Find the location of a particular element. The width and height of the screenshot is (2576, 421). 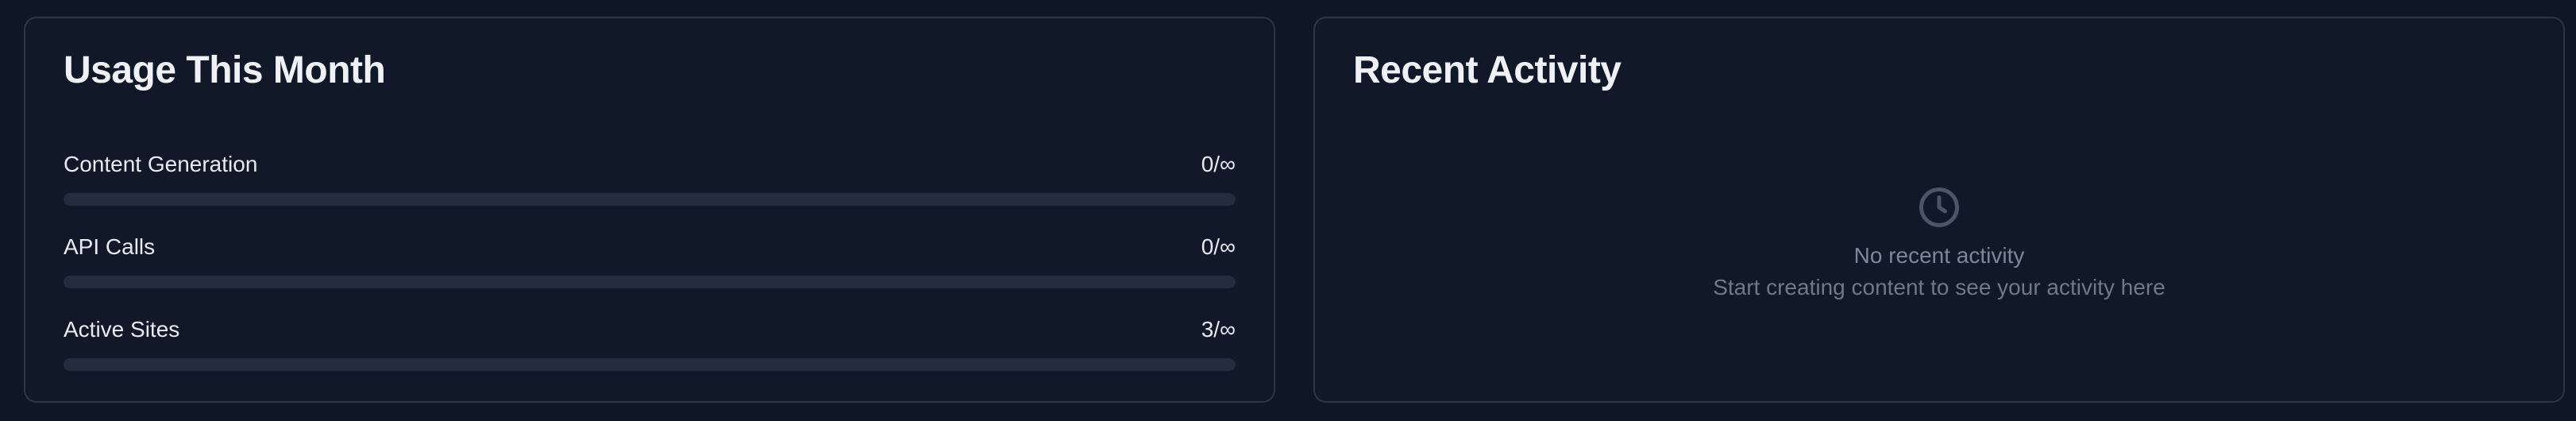

usage-label: Content Generation is located at coordinates (161, 164).